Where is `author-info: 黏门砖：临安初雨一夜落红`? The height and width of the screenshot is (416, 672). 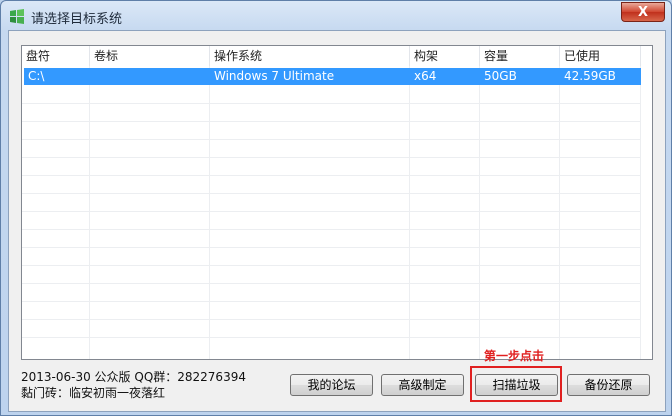 author-info: 黏门砖：临安初雨一夜落红 is located at coordinates (93, 393).